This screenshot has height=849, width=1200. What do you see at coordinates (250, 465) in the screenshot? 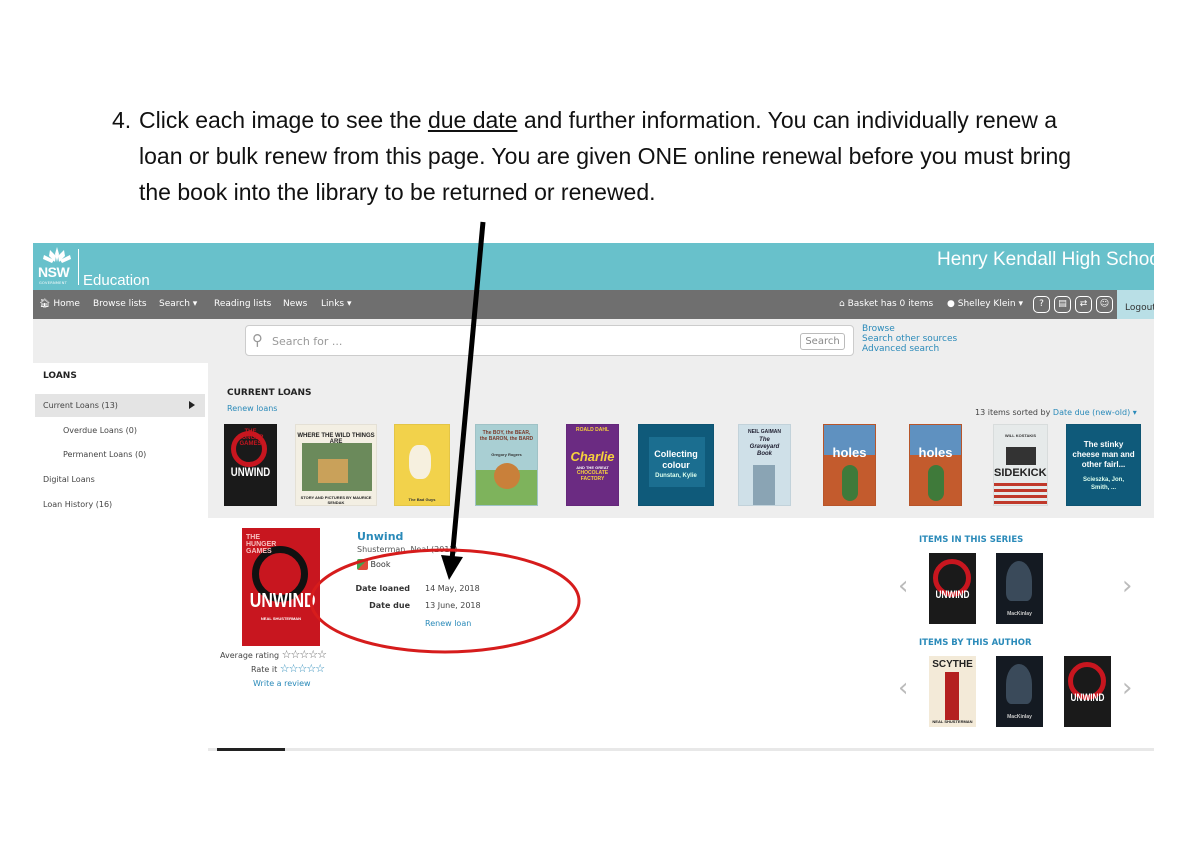
I see `book-cover-unwind: THE HUNGER GAMES UNWIND` at bounding box center [250, 465].